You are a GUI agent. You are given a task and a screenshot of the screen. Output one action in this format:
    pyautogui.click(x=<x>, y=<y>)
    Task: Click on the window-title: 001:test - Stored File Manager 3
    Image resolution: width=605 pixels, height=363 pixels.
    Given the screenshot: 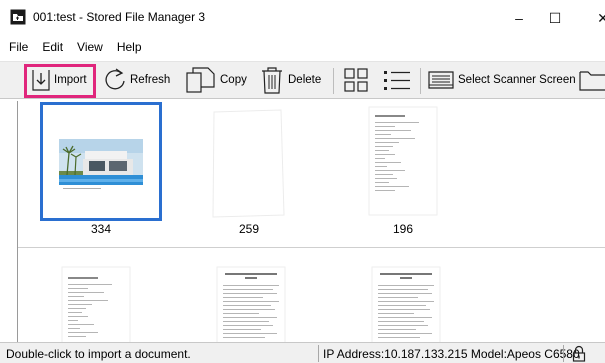 What is the action you would take?
    pyautogui.click(x=119, y=17)
    